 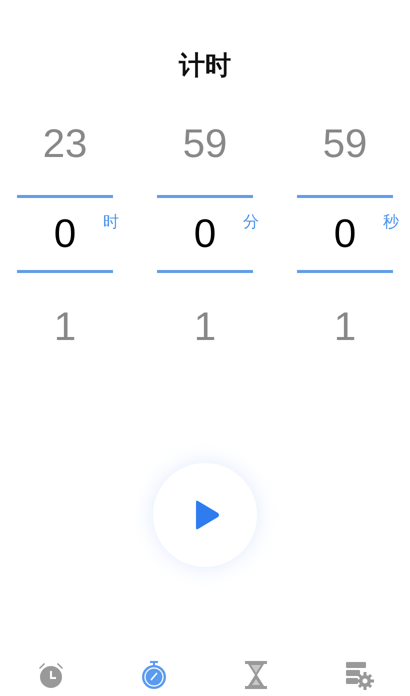 I want to click on previous-value: 23, so click(x=65, y=144).